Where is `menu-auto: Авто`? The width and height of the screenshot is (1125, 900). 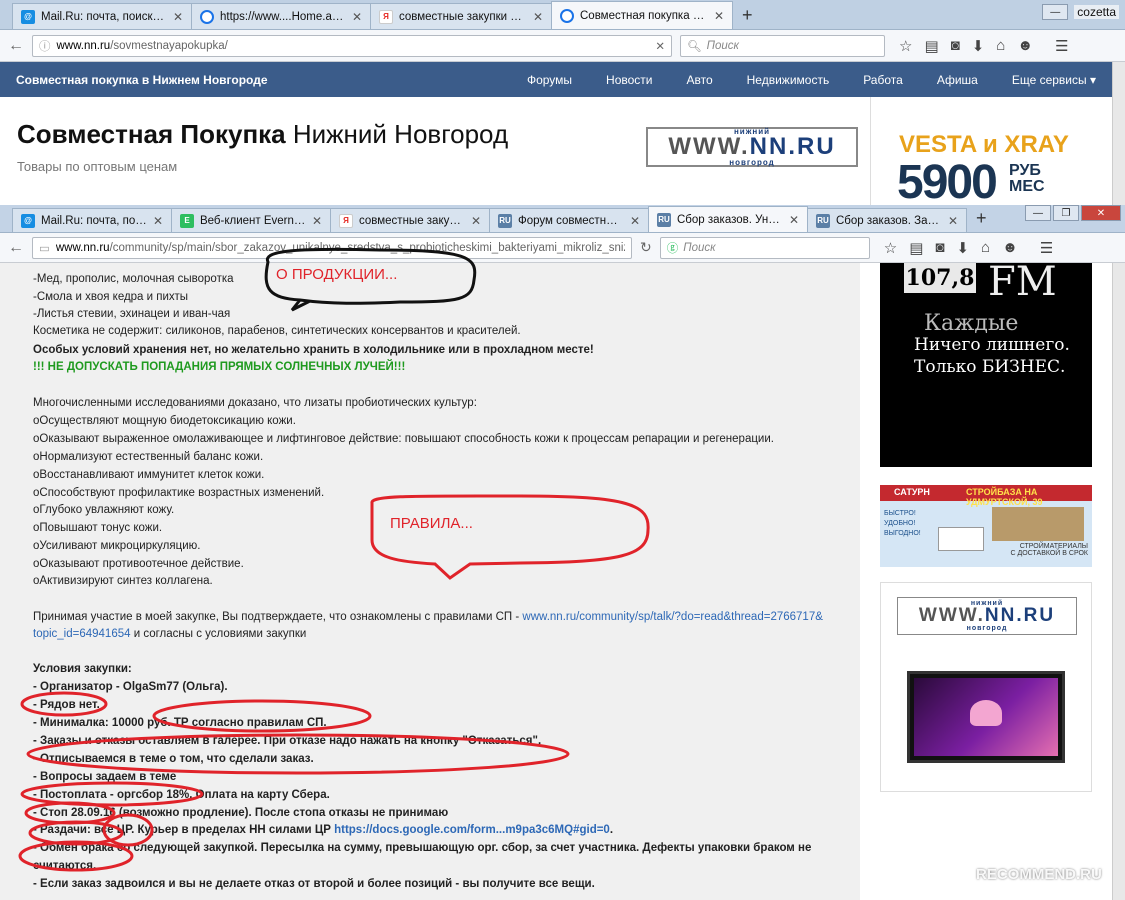
menu-auto: Авто is located at coordinates (699, 80).